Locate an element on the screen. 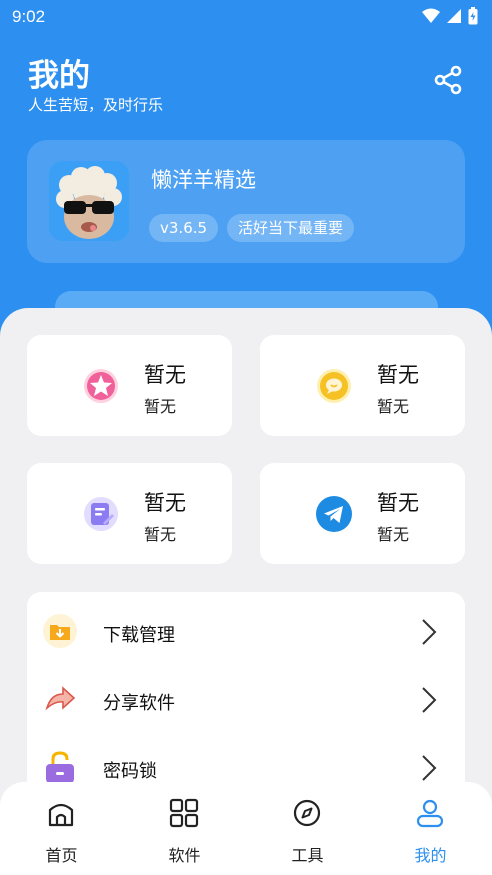 This screenshot has width=492, height=875. page-subtitle: 人生苦短，及时行乐 is located at coordinates (96, 105).